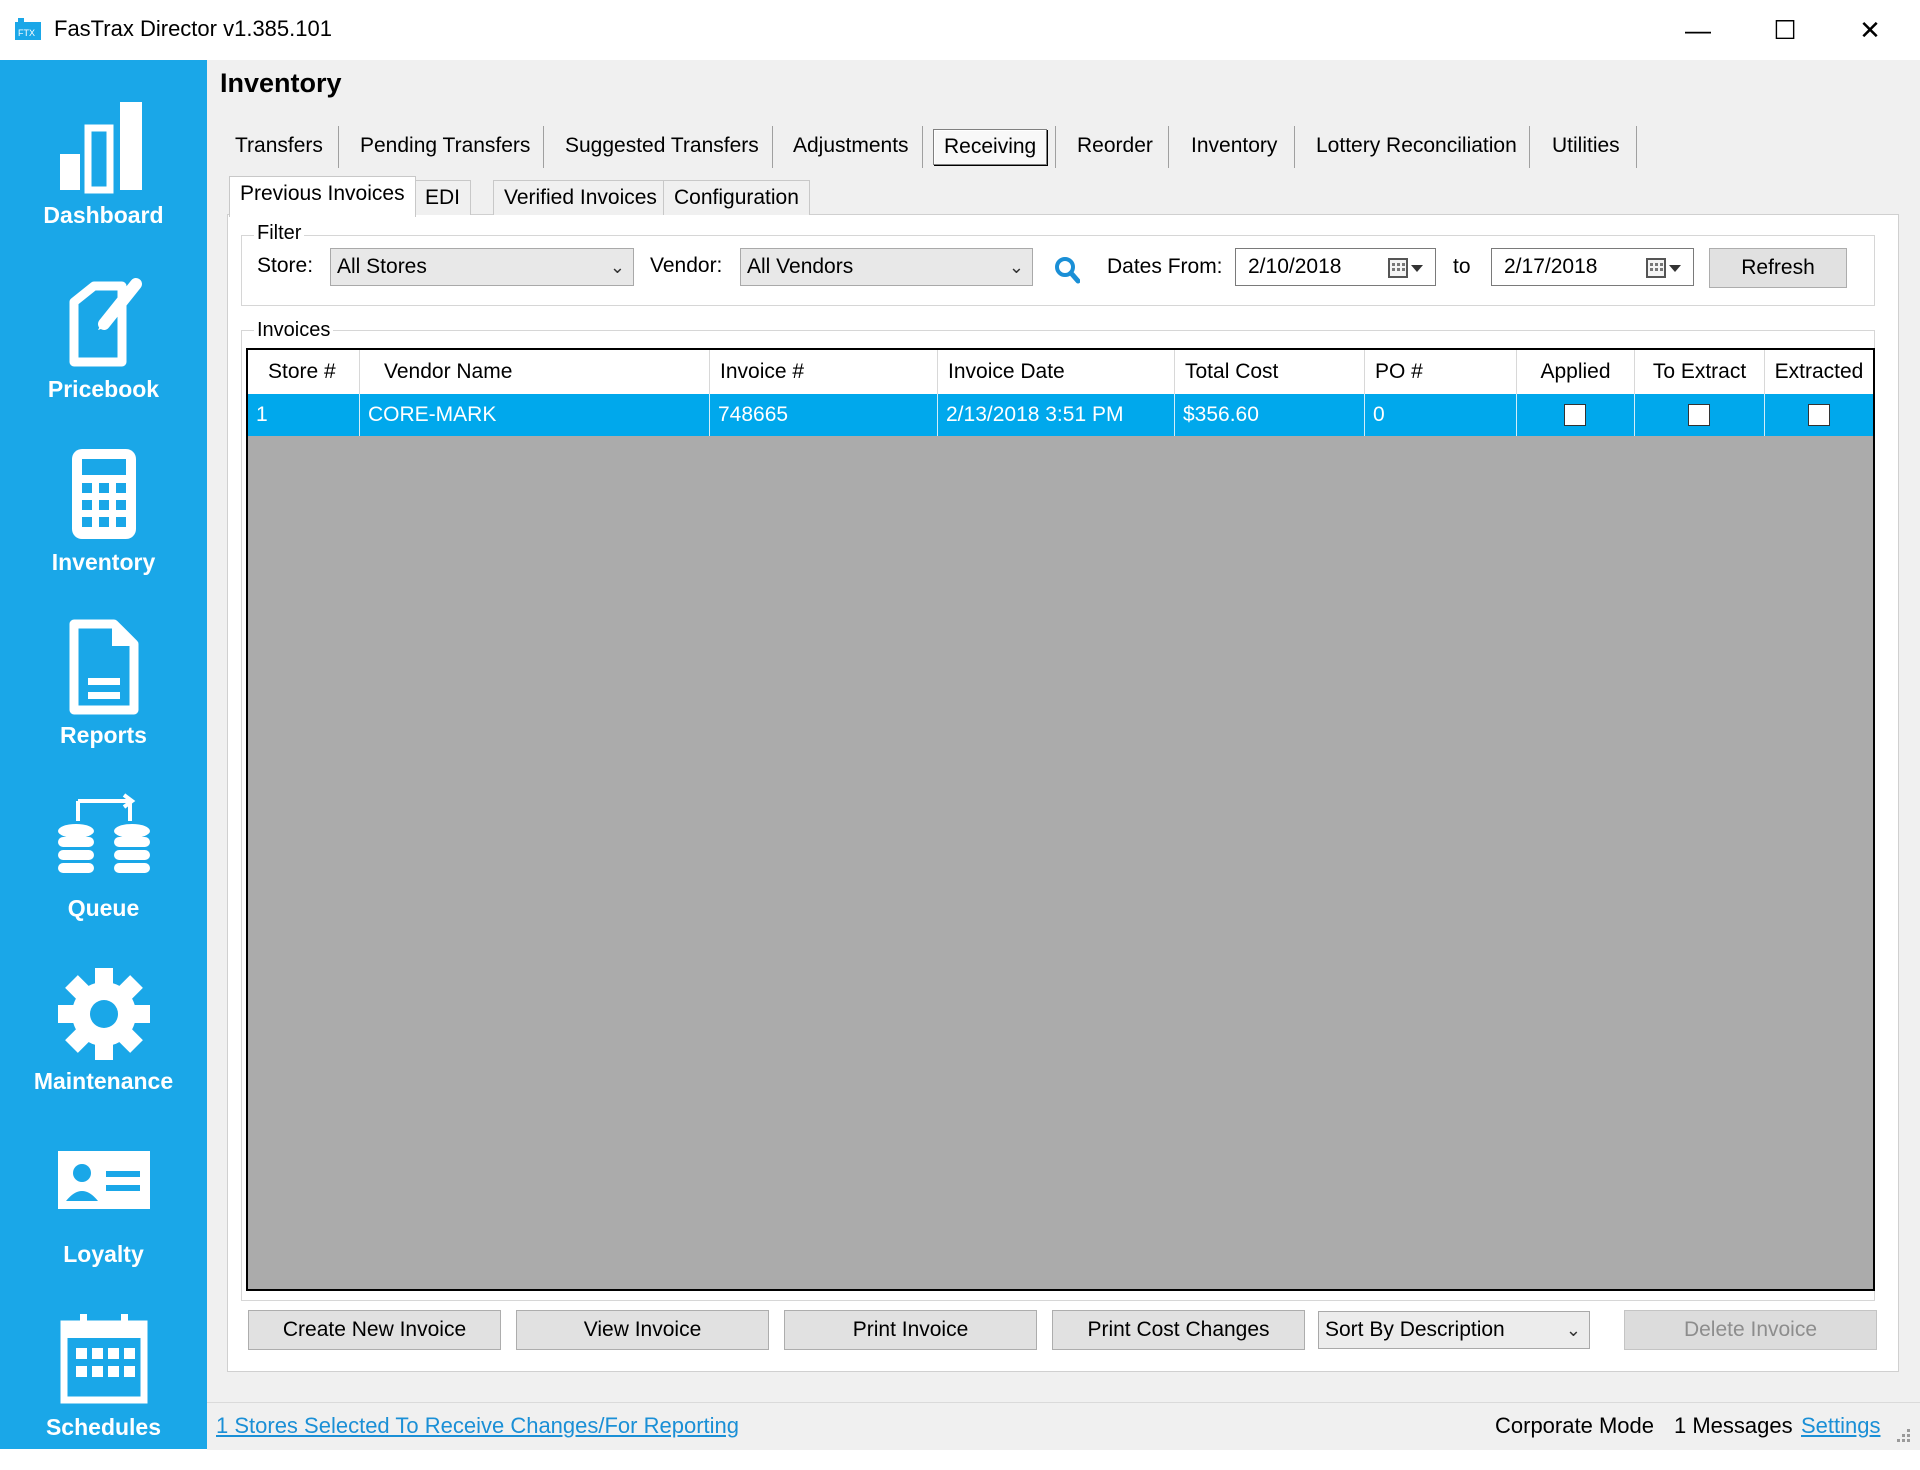 The image size is (1920, 1470). I want to click on column-header-invoice-number: Invoice #, so click(824, 372).